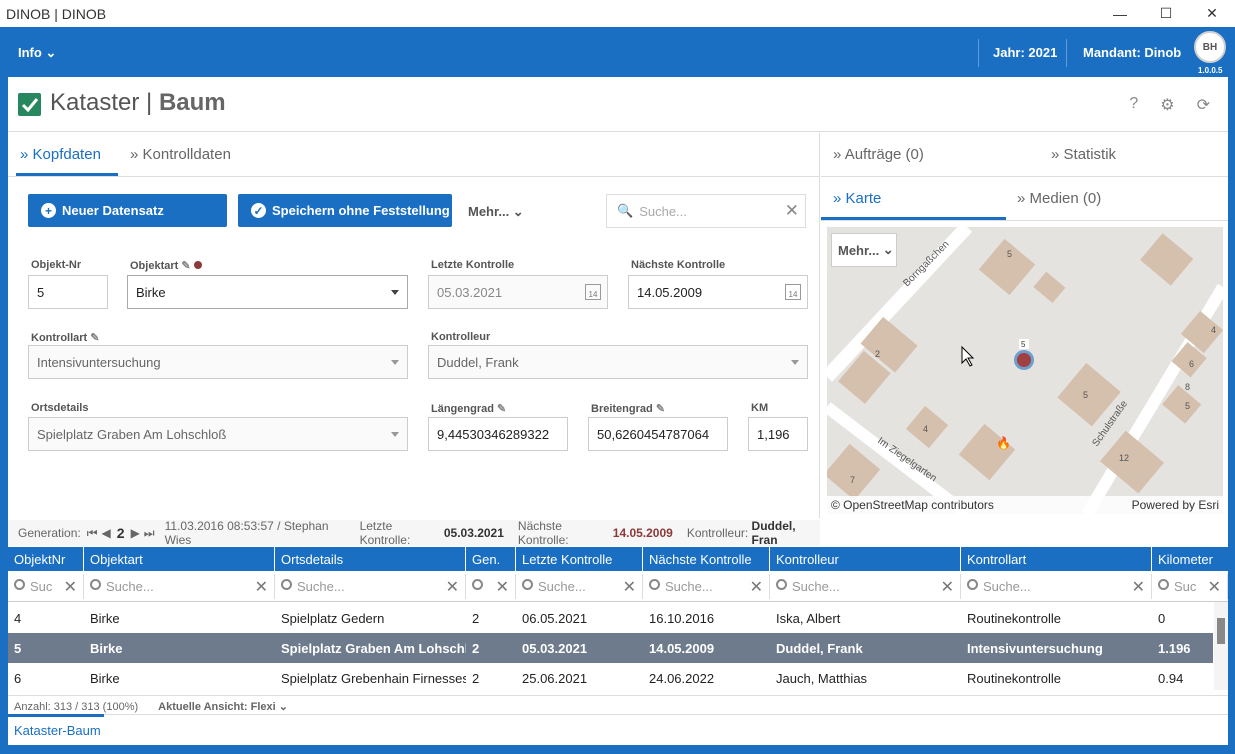 The width and height of the screenshot is (1235, 754). Describe the element at coordinates (18, 678) in the screenshot. I see `cell: 6` at that location.